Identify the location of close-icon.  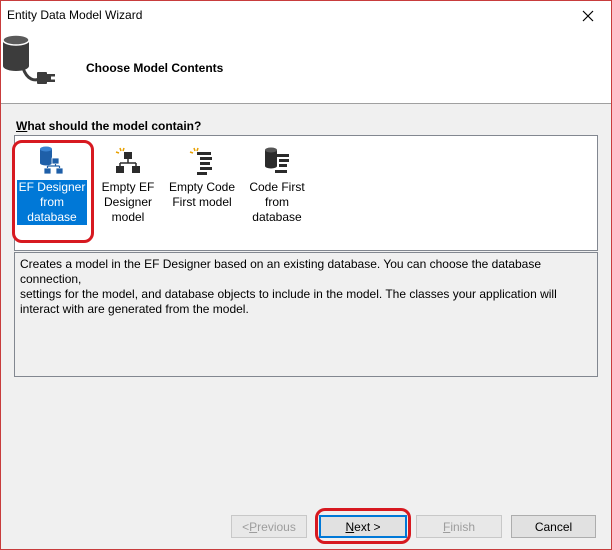
(588, 15).